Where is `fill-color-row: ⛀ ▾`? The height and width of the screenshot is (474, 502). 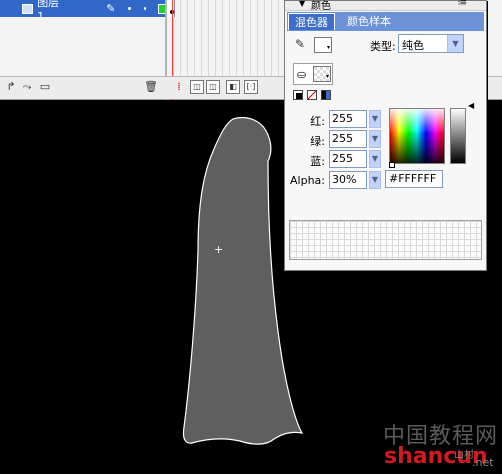
fill-color-row: ⛀ ▾ is located at coordinates (313, 74).